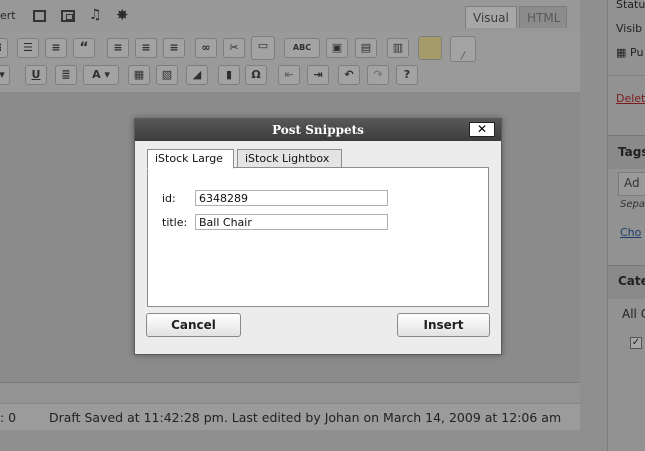 Image resolution: width=645 pixels, height=451 pixels. What do you see at coordinates (8, 417) in the screenshot?
I see `word-count: : 0` at bounding box center [8, 417].